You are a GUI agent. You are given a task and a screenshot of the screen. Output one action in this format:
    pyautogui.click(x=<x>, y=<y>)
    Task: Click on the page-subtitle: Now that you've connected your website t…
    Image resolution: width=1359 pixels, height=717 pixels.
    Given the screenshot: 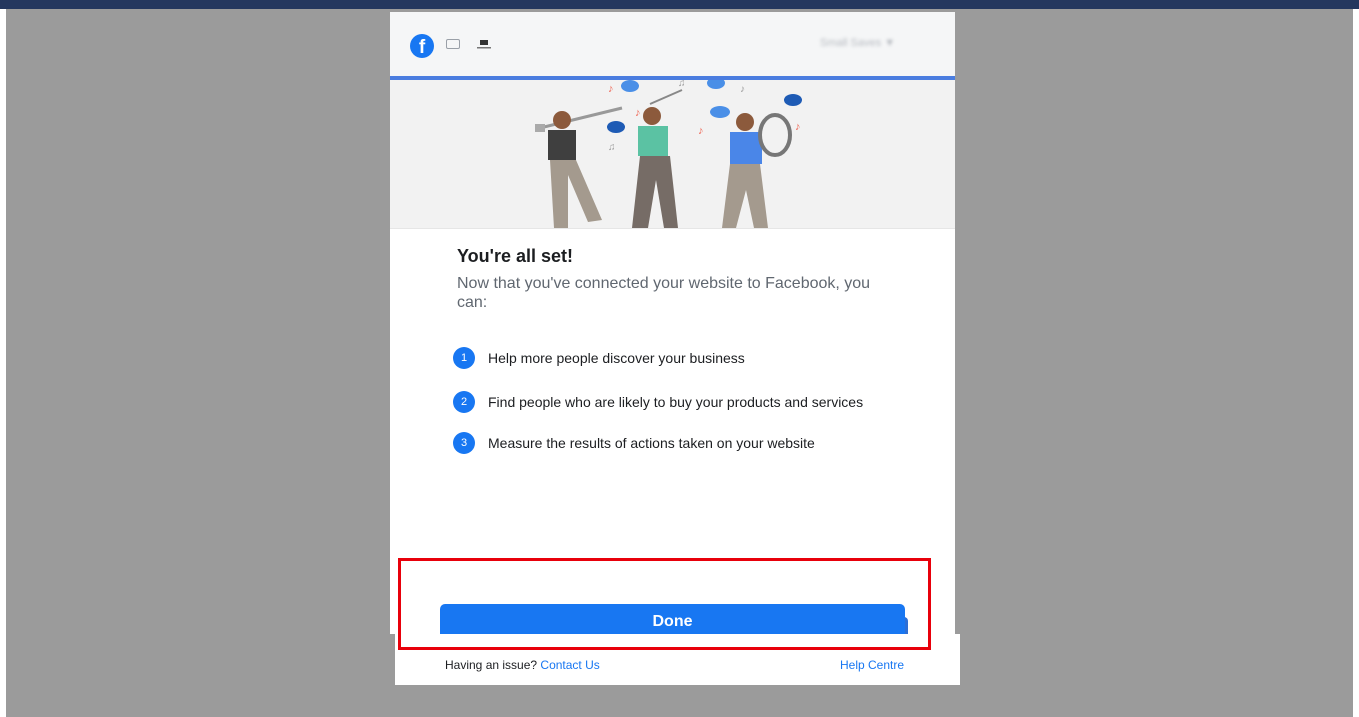 What is the action you would take?
    pyautogui.click(x=664, y=293)
    